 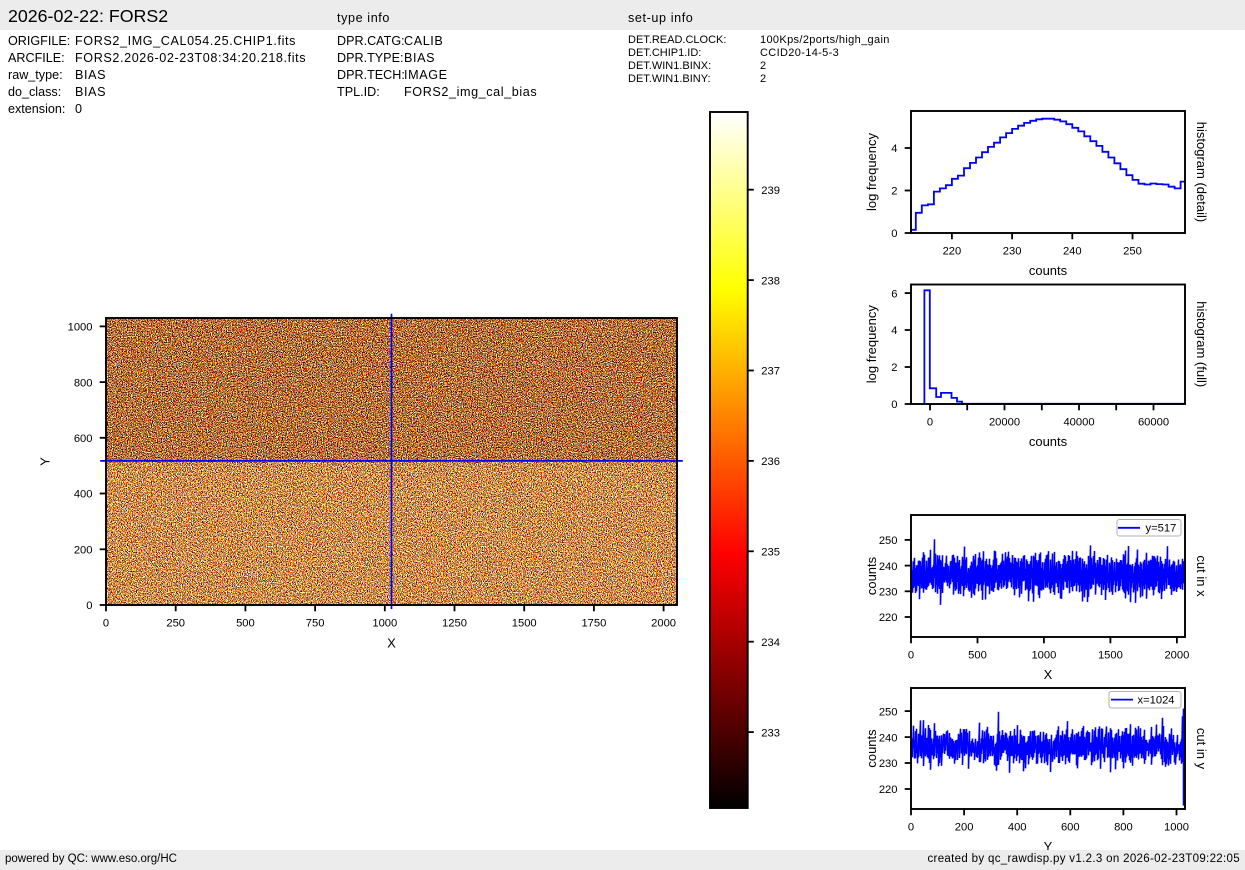 What do you see at coordinates (770, 643) in the screenshot?
I see `svg-text: 234` at bounding box center [770, 643].